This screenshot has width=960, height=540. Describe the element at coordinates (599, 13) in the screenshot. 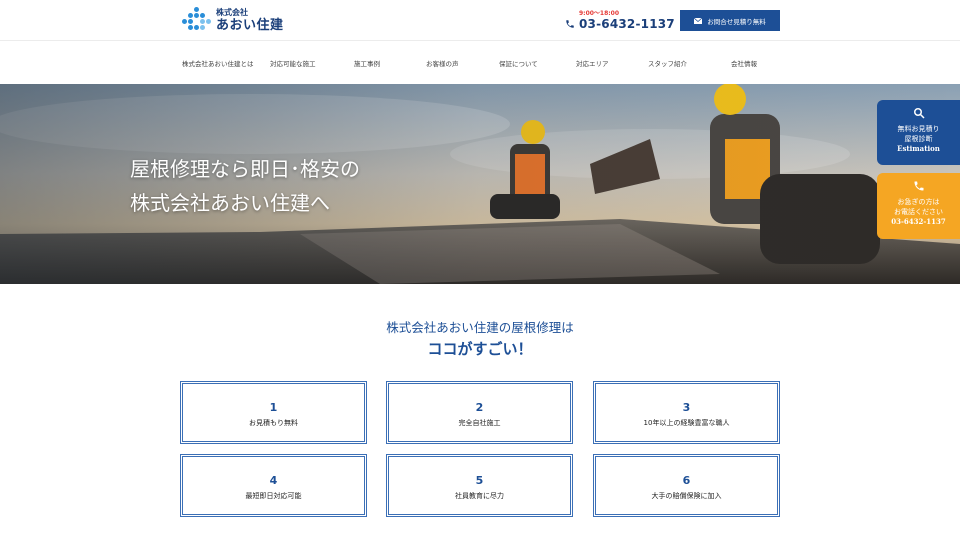

I see `business-hours: 9:00～18:00` at that location.